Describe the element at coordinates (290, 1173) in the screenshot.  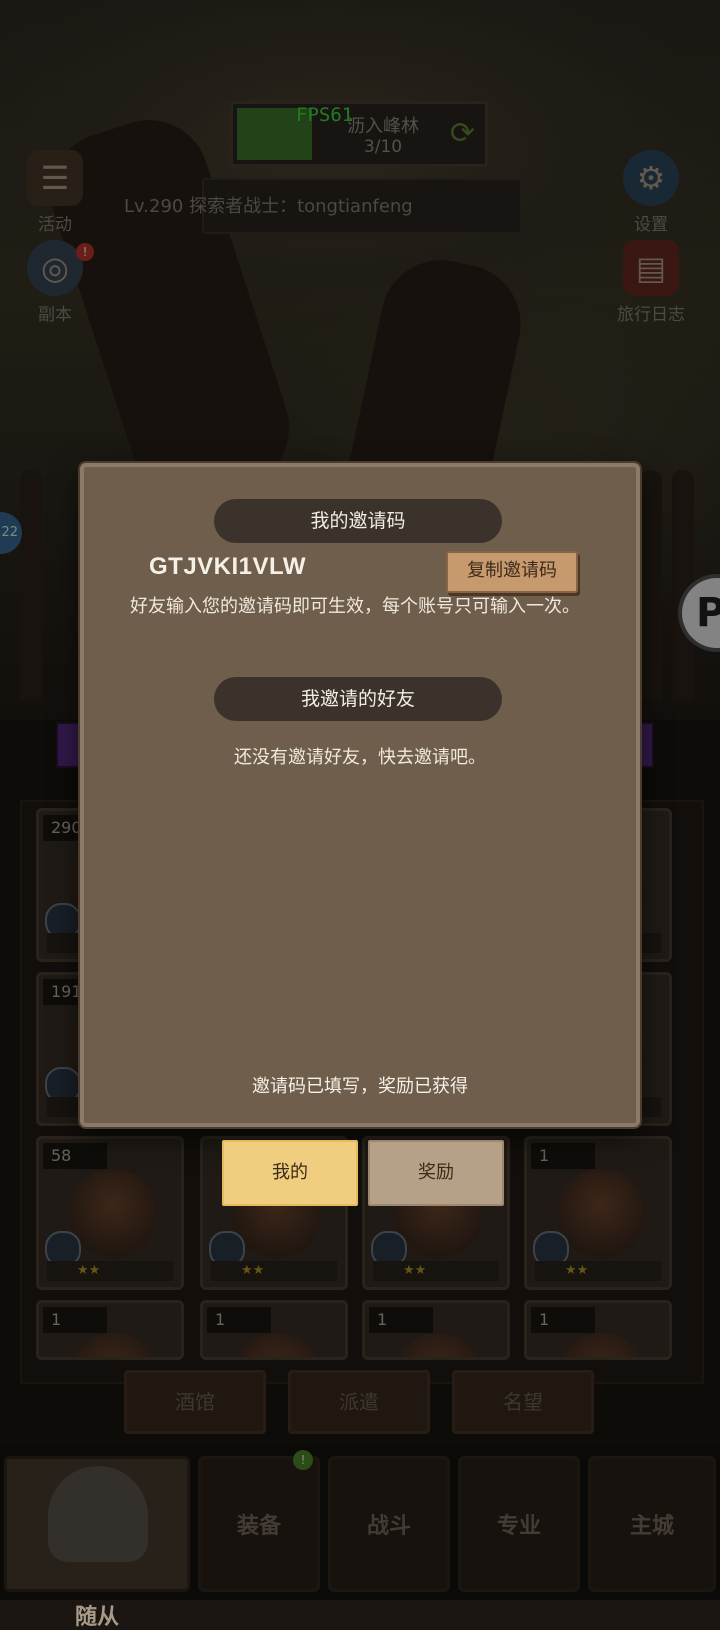
I see `tab-mine: 我的` at that location.